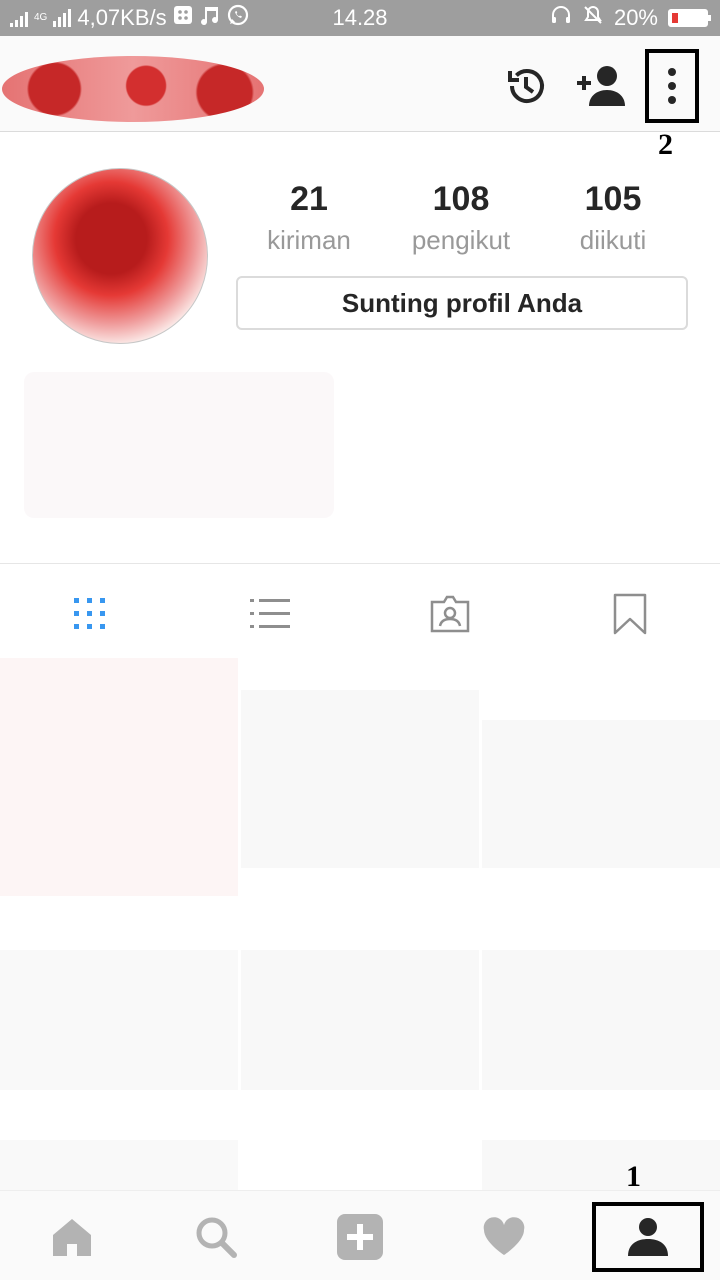 This screenshot has width=720, height=1280. What do you see at coordinates (90, 614) in the screenshot?
I see `tab-grid-icon` at bounding box center [90, 614].